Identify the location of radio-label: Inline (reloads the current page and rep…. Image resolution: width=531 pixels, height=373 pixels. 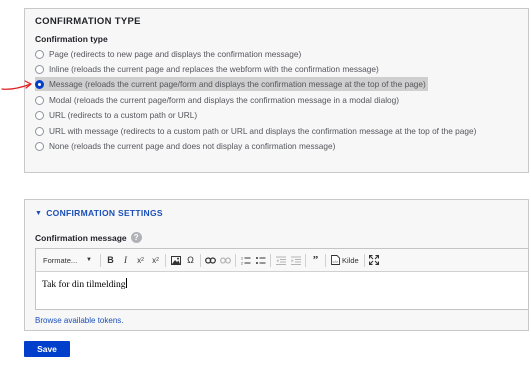
(214, 69).